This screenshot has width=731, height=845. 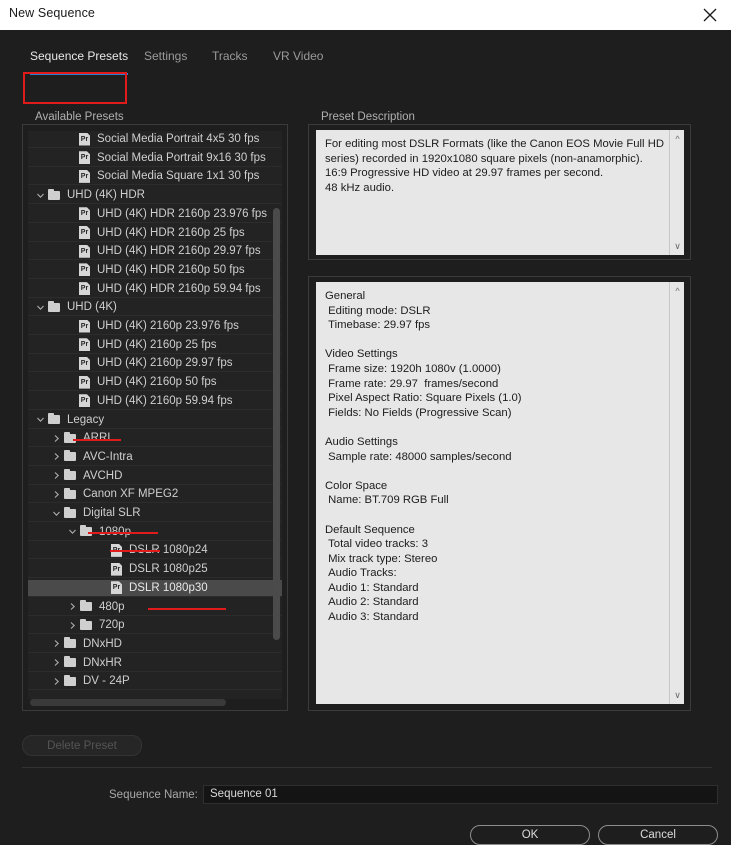 What do you see at coordinates (155, 158) in the screenshot?
I see `preset-tree-row: Pr Social Media Portrait 9x16 30 fps` at bounding box center [155, 158].